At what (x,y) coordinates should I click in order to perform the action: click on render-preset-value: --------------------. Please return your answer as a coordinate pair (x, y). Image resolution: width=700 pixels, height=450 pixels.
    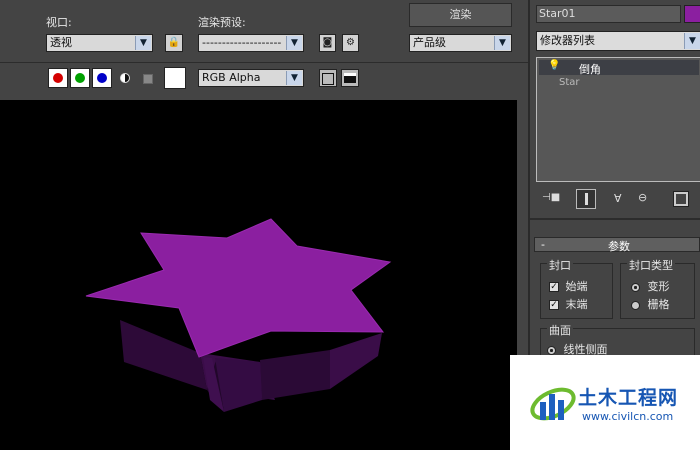
    Looking at the image, I should click on (242, 42).